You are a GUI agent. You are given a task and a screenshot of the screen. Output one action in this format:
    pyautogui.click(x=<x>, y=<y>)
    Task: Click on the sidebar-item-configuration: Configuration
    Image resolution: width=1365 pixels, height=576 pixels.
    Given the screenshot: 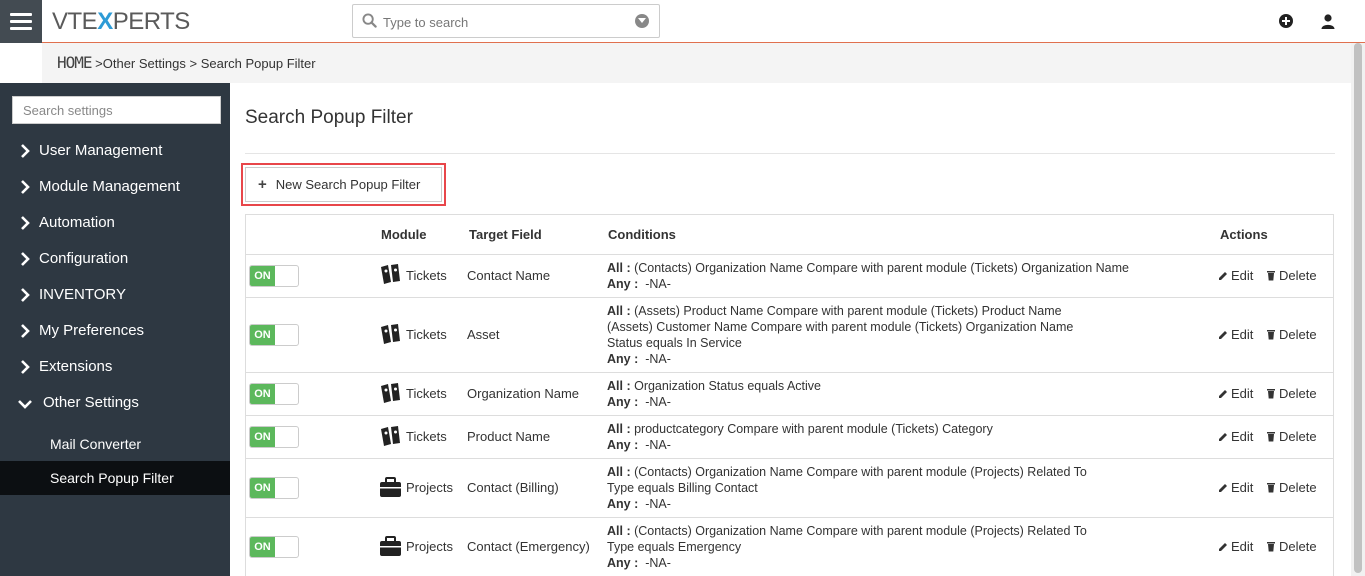 What is the action you would take?
    pyautogui.click(x=115, y=259)
    